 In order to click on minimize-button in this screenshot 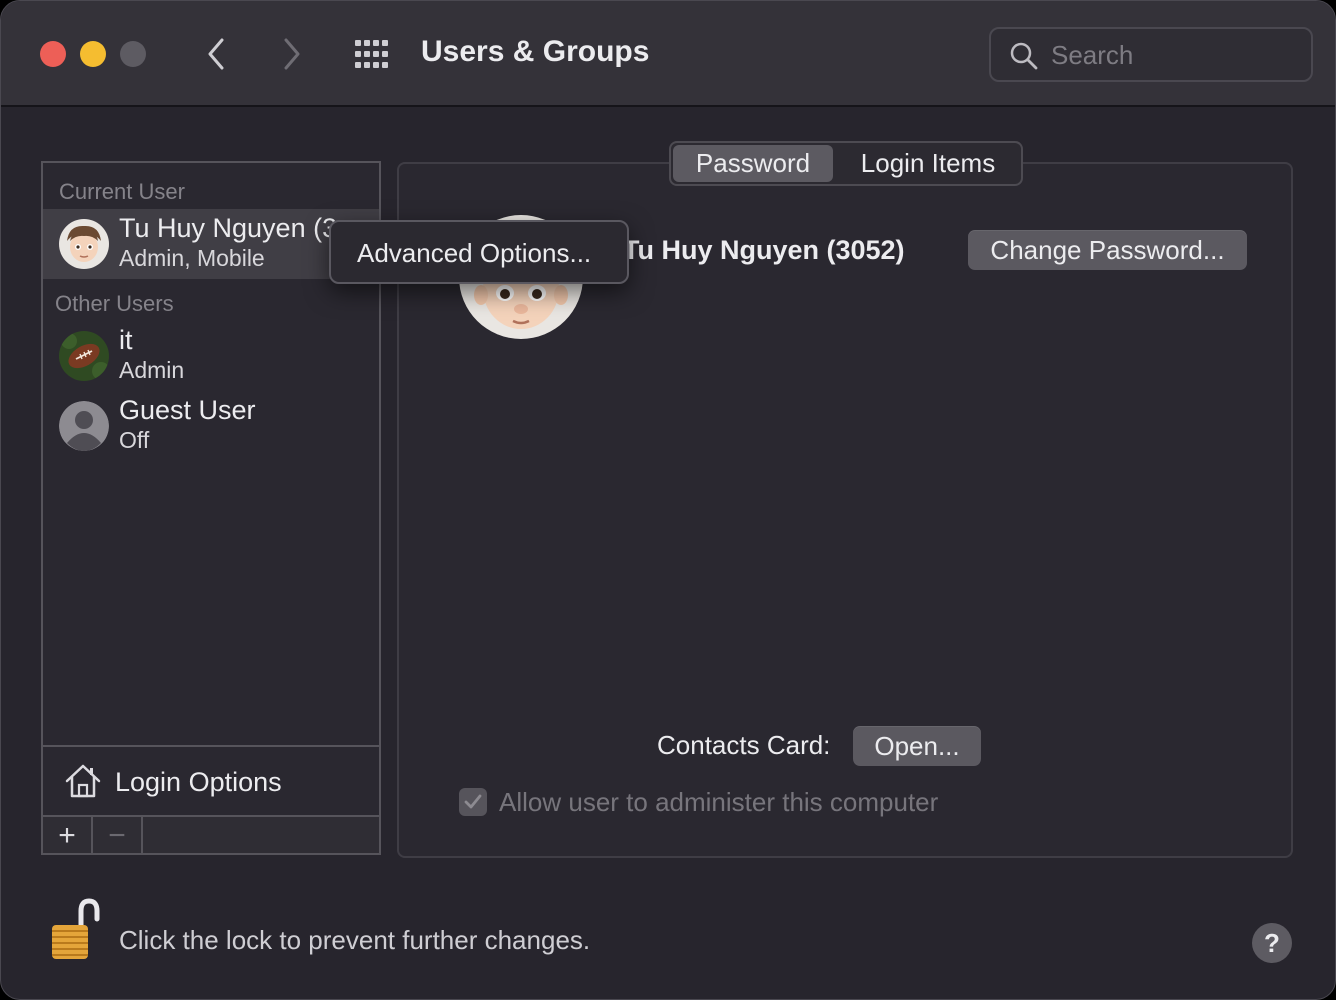, I will do `click(93, 54)`.